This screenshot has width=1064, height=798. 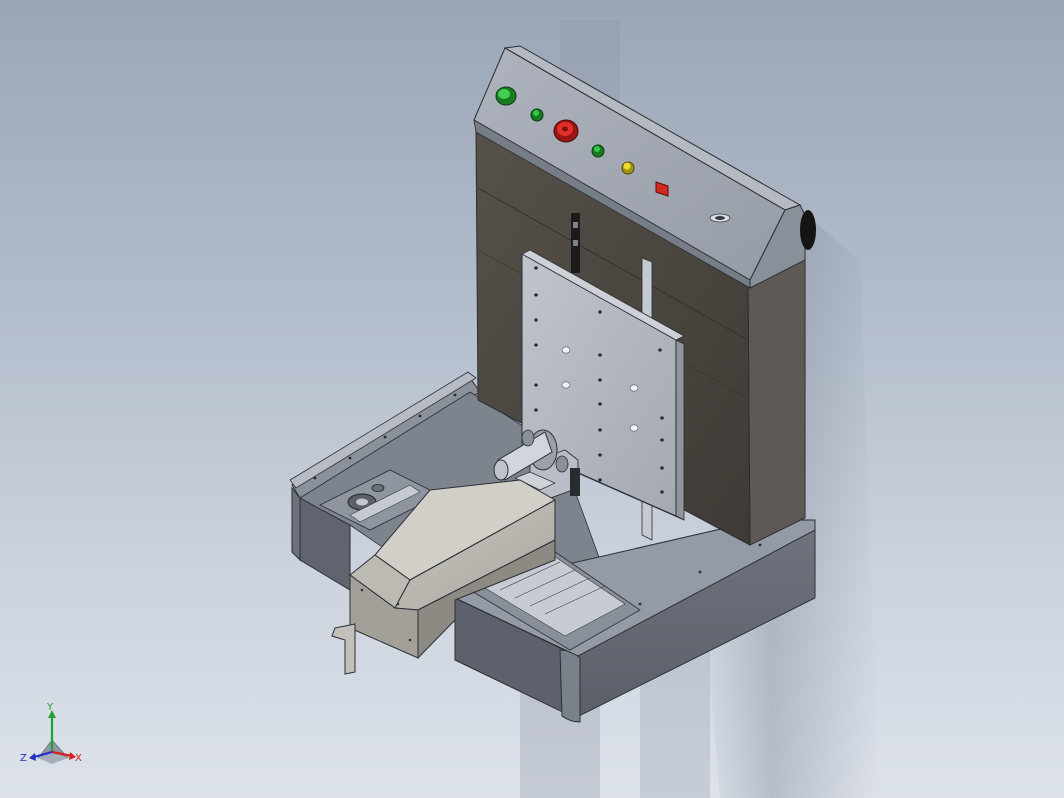 What do you see at coordinates (720, 218) in the screenshot?
I see `logo-plate` at bounding box center [720, 218].